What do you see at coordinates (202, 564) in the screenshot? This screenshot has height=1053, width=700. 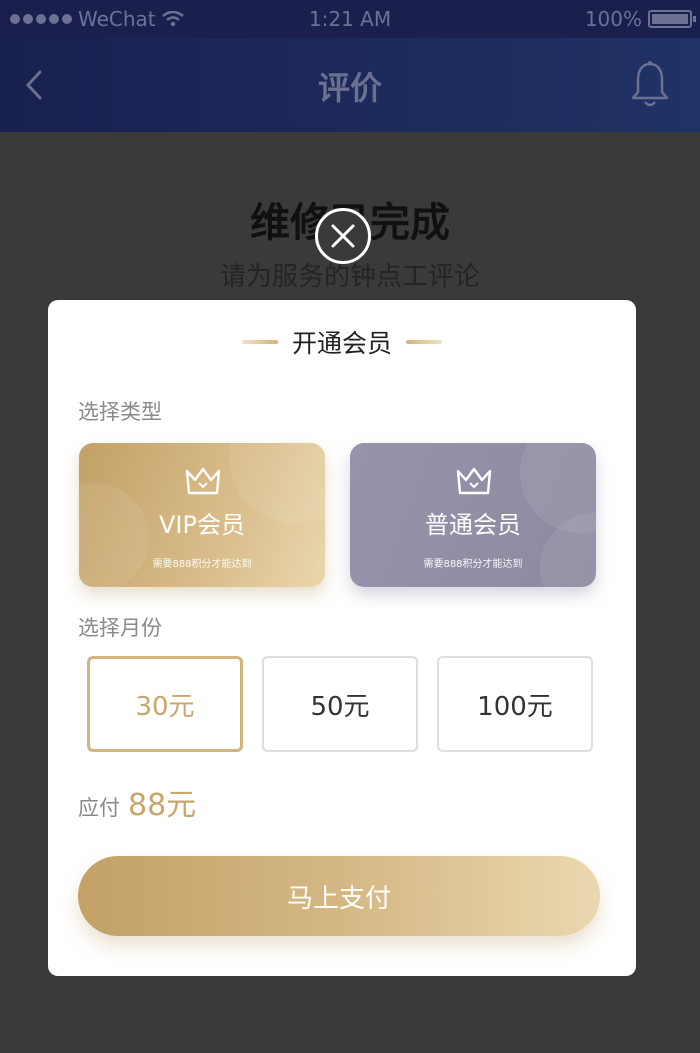 I see `vip-card-note: 需要888积分才能达到` at bounding box center [202, 564].